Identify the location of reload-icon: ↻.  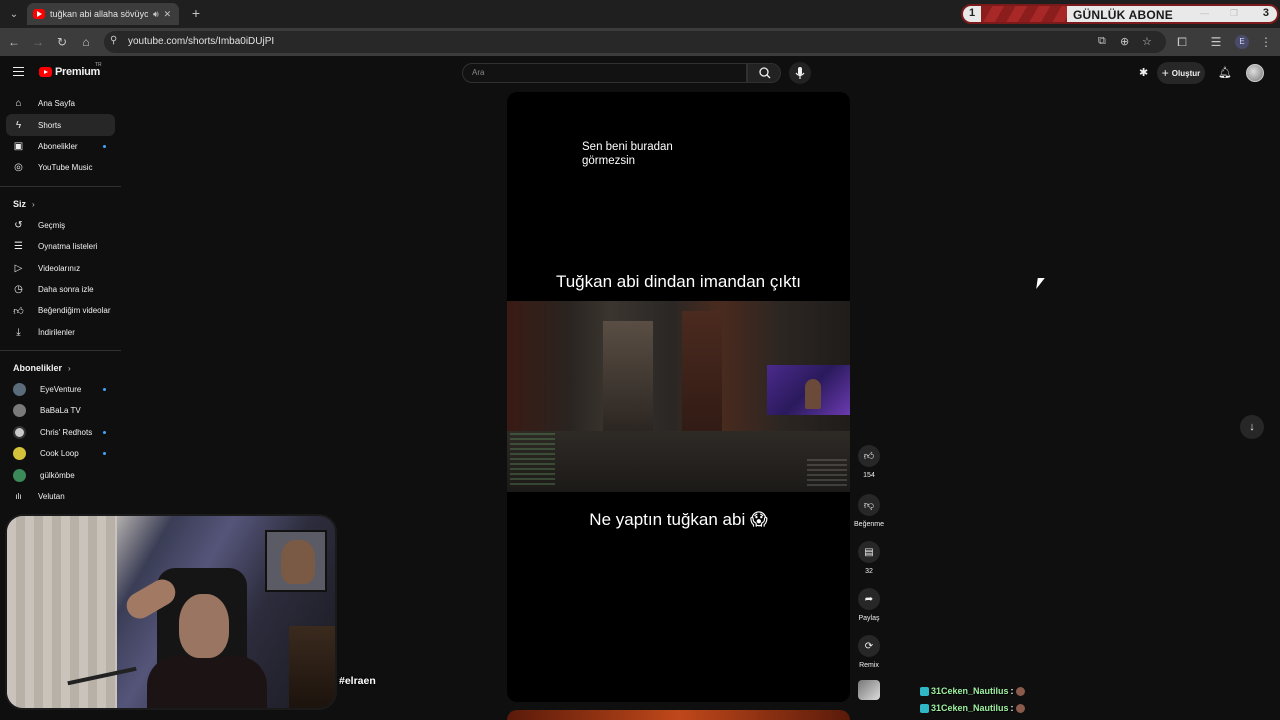
(62, 42).